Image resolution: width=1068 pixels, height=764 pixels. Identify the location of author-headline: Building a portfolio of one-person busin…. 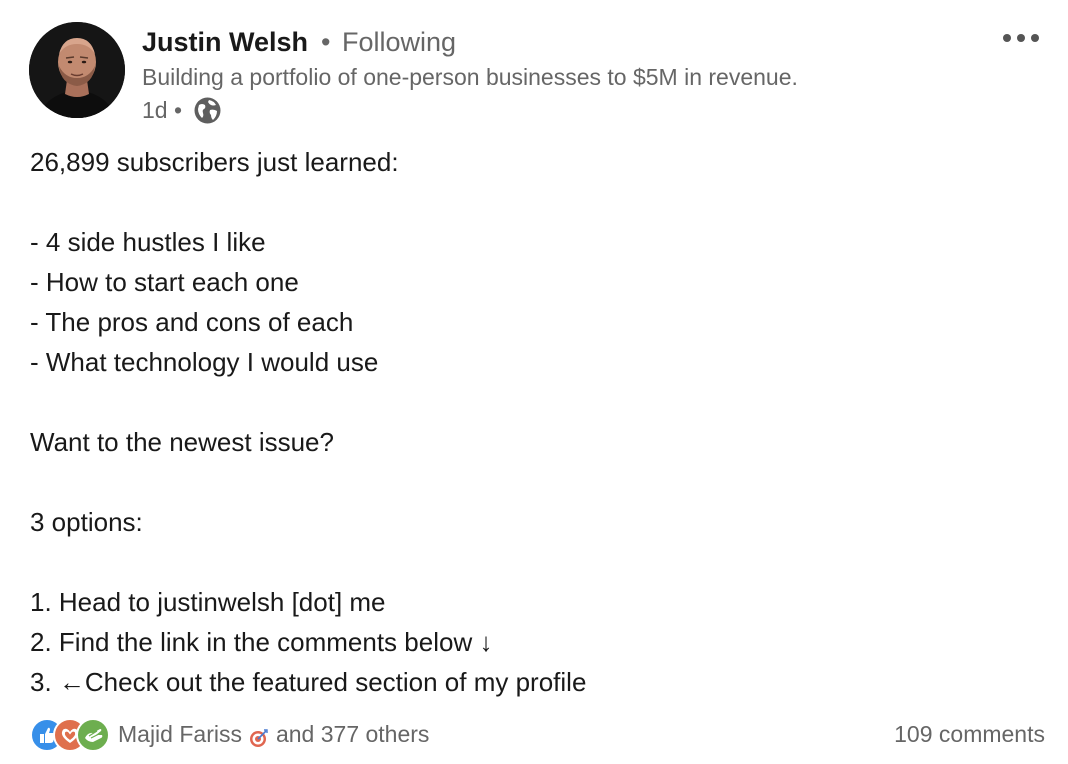
(470, 77).